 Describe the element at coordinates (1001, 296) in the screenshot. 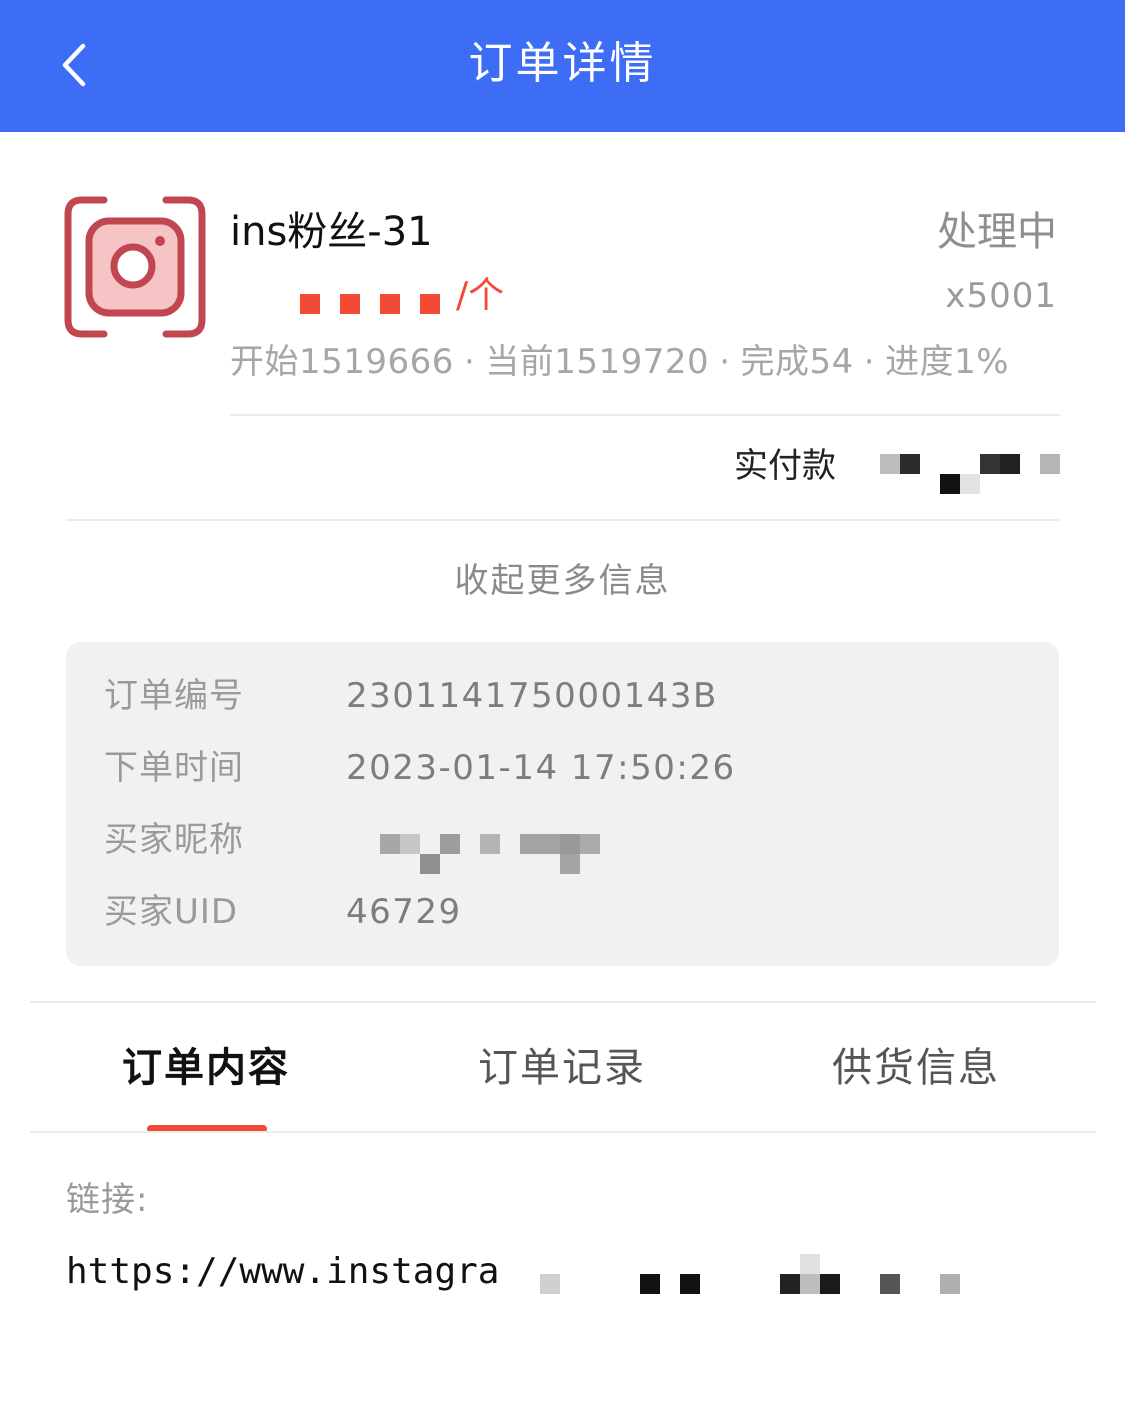

I see `quantity: x5001` at that location.